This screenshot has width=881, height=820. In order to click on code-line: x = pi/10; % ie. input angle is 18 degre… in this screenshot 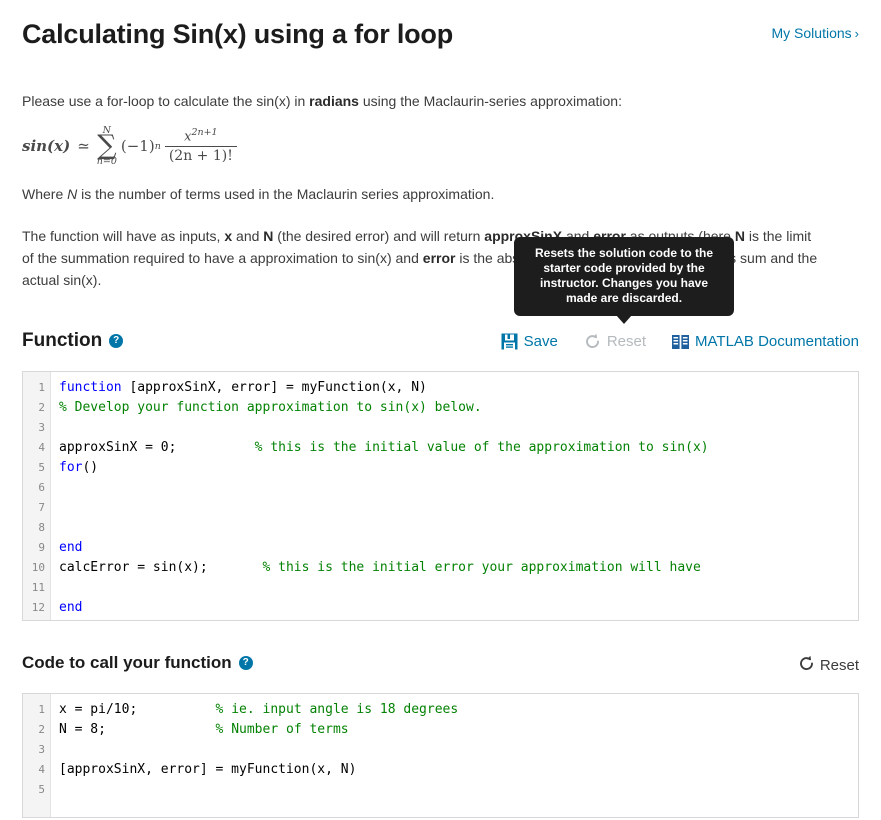, I will do `click(458, 710)`.